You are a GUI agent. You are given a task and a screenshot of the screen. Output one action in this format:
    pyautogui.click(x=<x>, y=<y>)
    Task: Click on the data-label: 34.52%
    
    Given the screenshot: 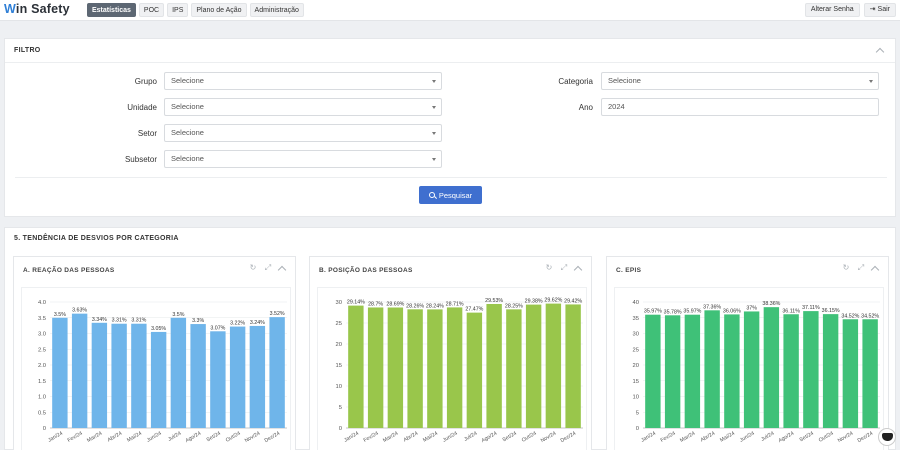 What is the action you would take?
    pyautogui.click(x=850, y=316)
    